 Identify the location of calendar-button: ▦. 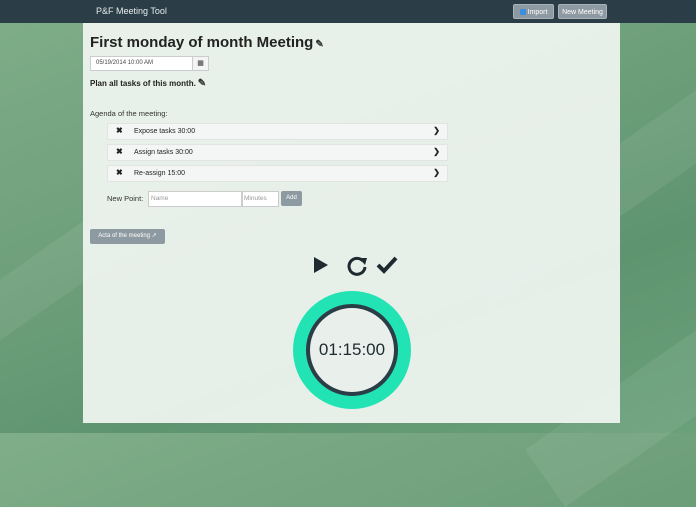
(200, 63).